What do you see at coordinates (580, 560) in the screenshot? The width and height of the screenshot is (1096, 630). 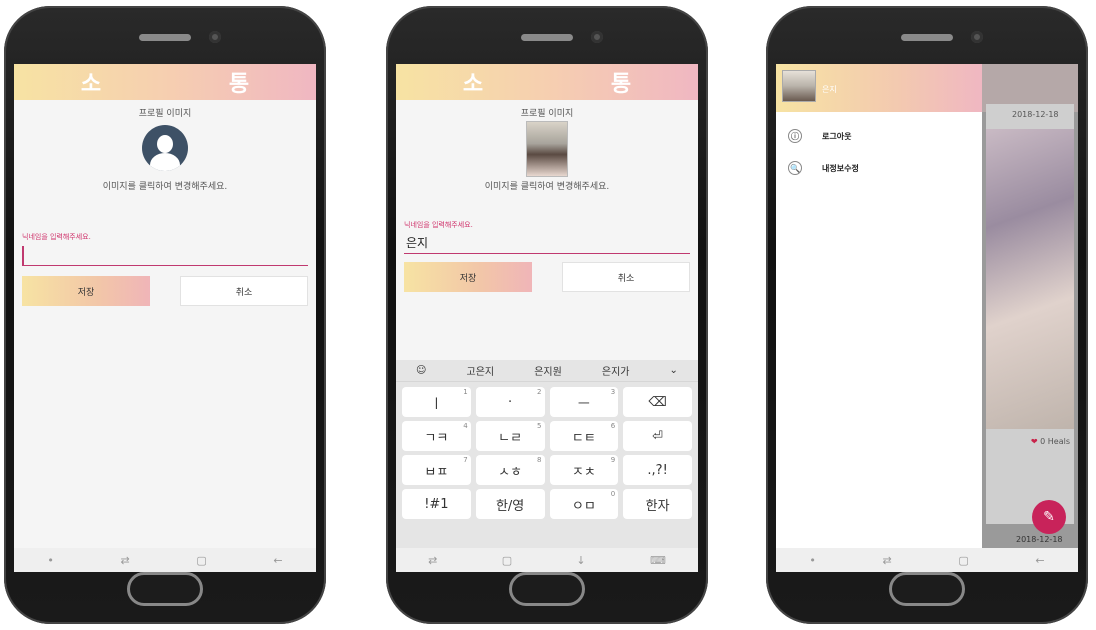 I see `hide-keyboard-icon: ↓` at bounding box center [580, 560].